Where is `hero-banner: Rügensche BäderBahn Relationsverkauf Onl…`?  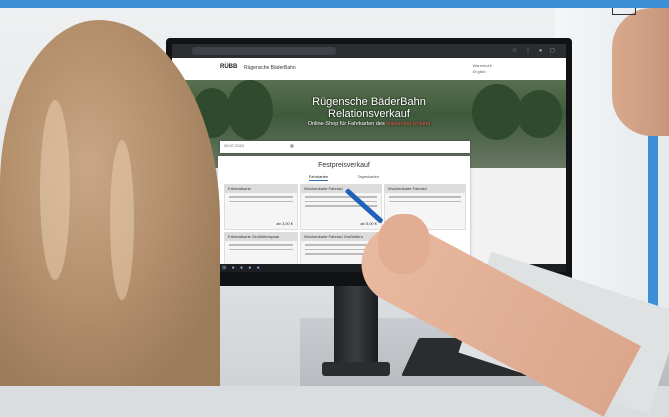 hero-banner: Rügensche BäderBahn Relationsverkauf Onl… is located at coordinates (369, 124).